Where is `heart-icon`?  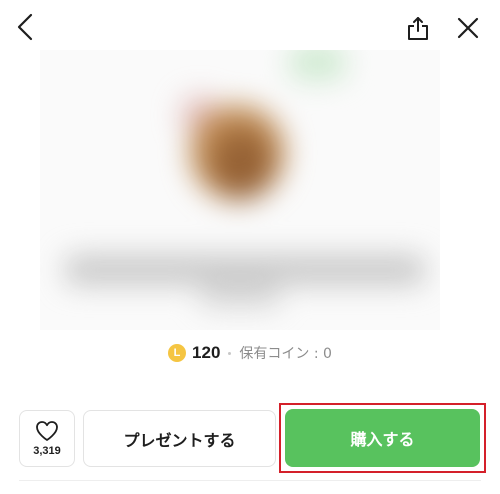 heart-icon is located at coordinates (47, 431).